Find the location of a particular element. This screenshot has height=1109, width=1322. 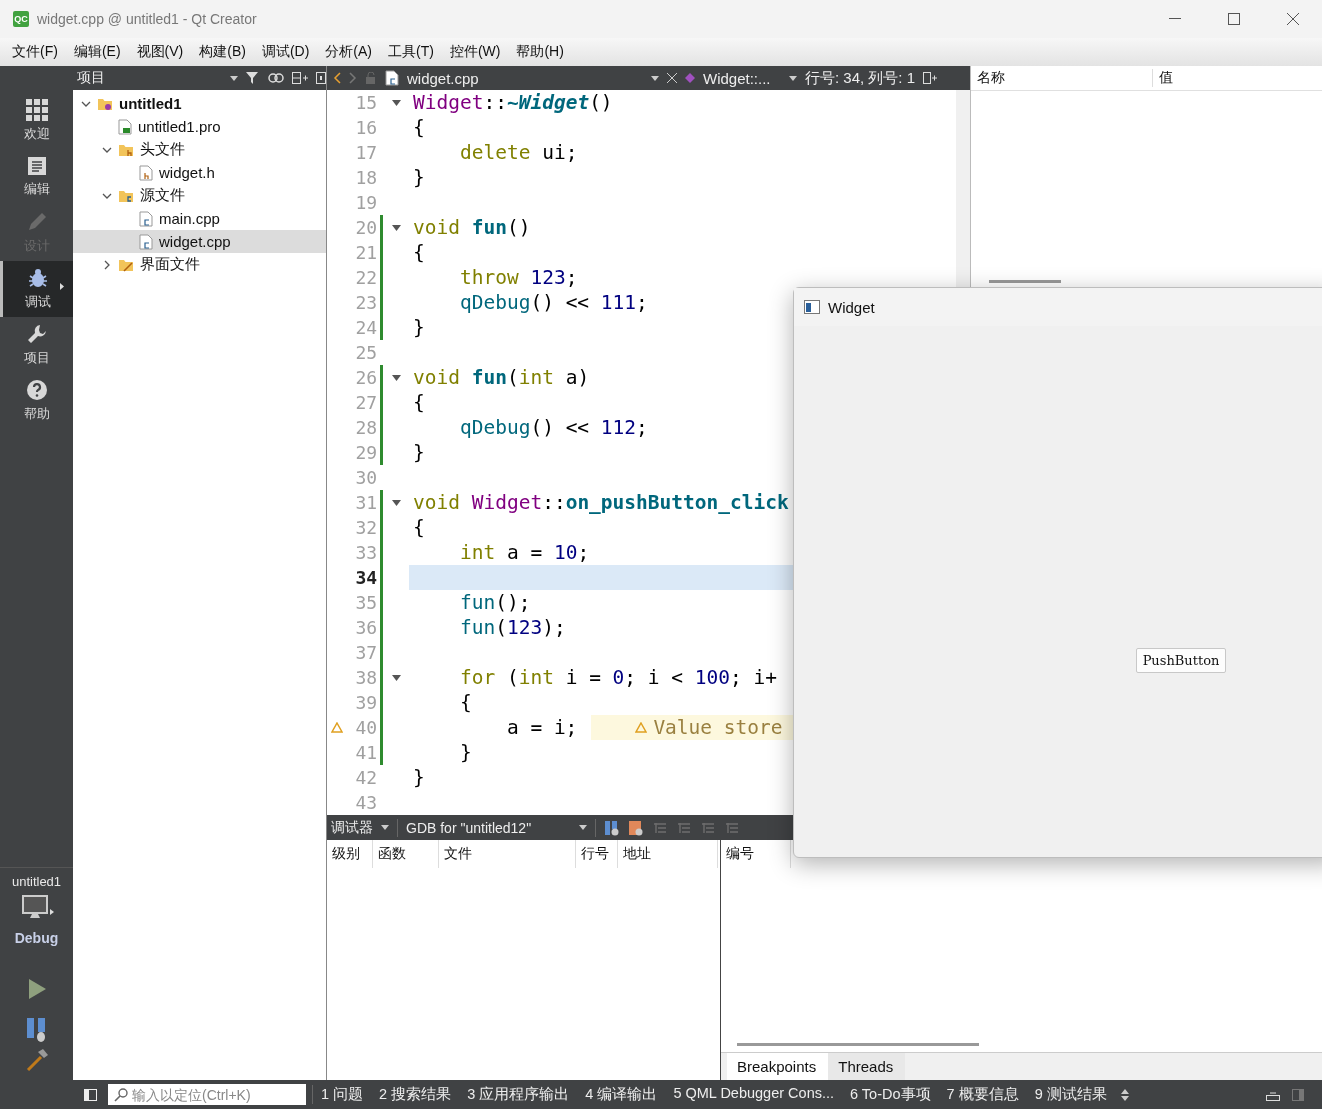

mode-button: 项目 is located at coordinates (36, 345).